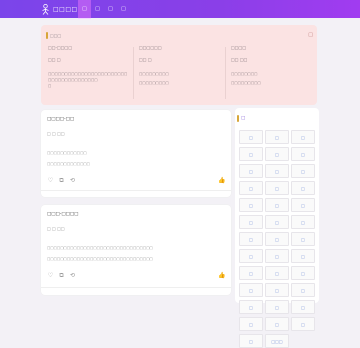 The image size is (360, 348). I want to click on post-excerpt-line: □□□□□□□□□□□□, so click(67, 153).